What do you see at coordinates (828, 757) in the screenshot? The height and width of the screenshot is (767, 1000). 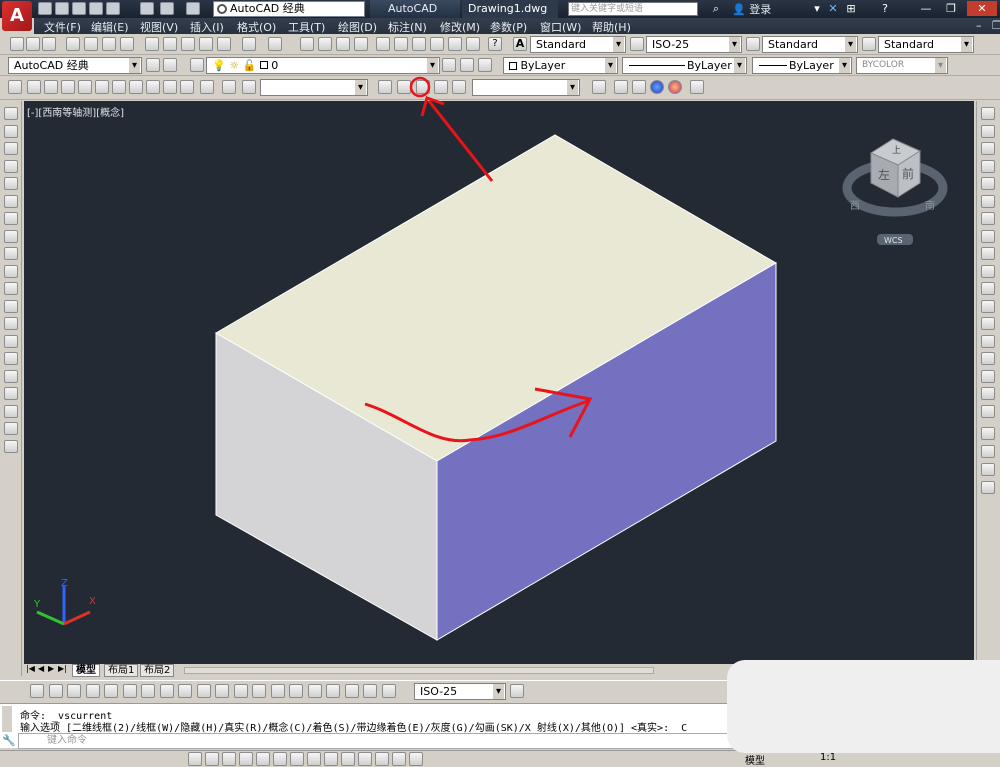 I see `annotation-scale: 1:1` at bounding box center [828, 757].